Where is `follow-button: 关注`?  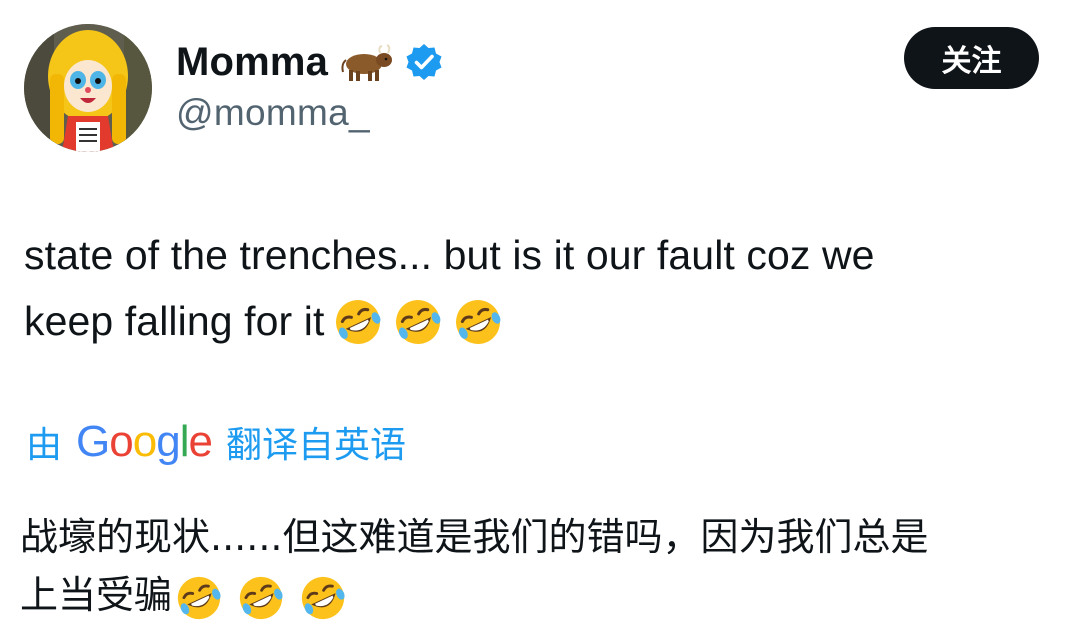 follow-button: 关注 is located at coordinates (971, 58).